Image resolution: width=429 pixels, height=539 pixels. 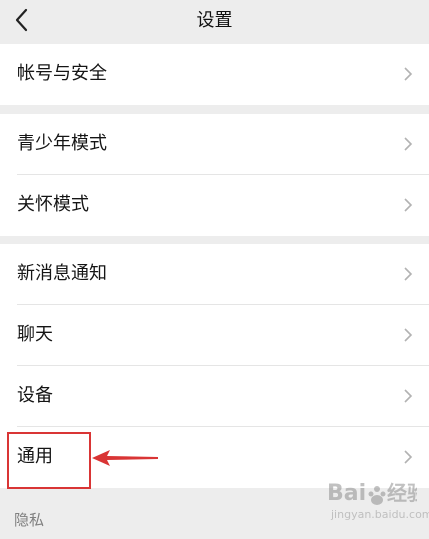 I want to click on nav-bar: 设置, so click(x=214, y=21).